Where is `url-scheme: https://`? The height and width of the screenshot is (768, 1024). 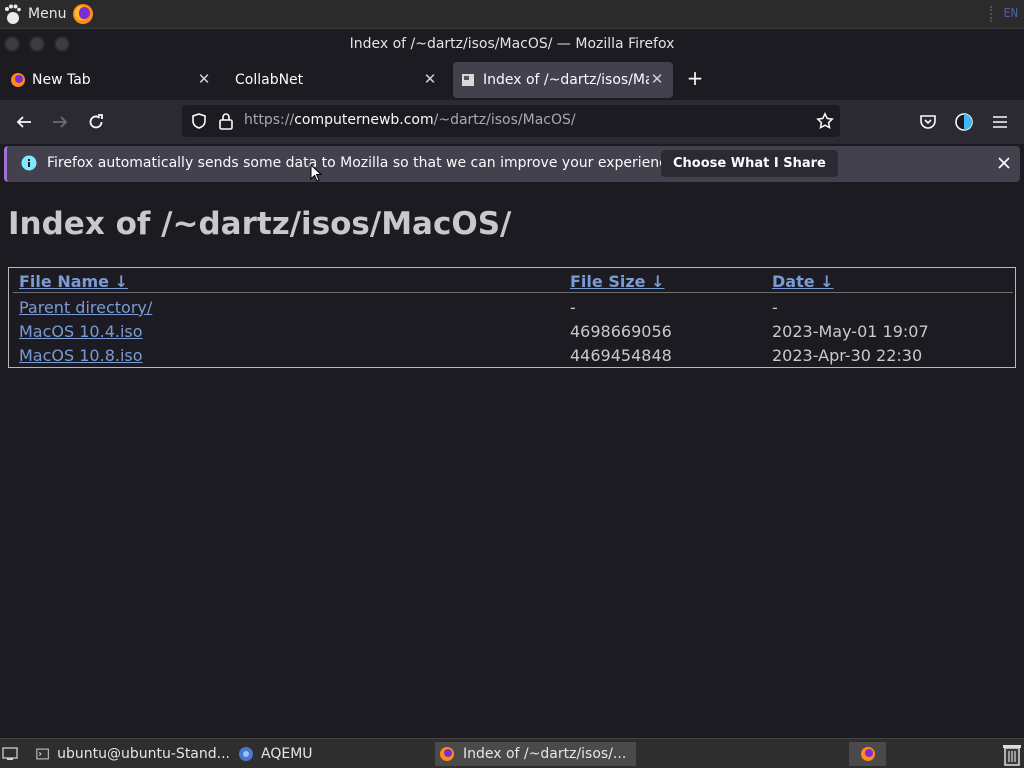
url-scheme: https:// is located at coordinates (269, 120).